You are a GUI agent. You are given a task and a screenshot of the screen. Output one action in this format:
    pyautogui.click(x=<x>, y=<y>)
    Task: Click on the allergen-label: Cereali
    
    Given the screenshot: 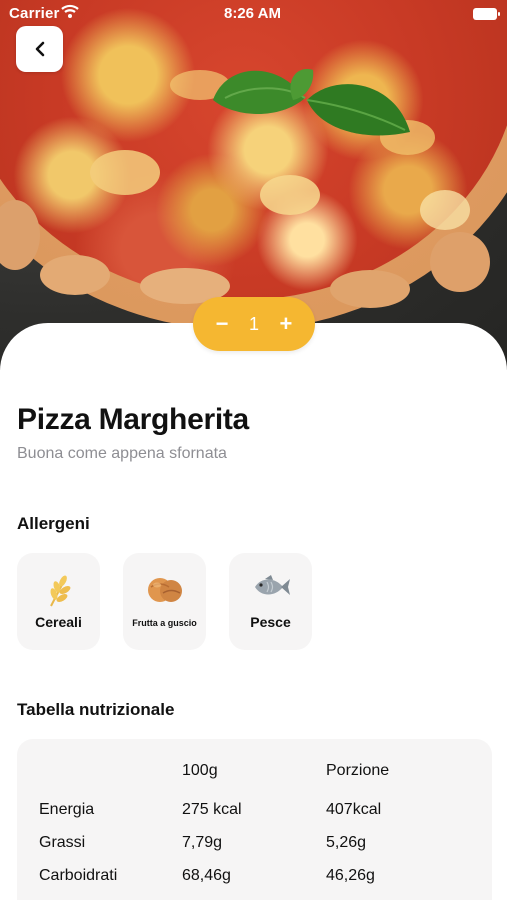 What is the action you would take?
    pyautogui.click(x=58, y=622)
    